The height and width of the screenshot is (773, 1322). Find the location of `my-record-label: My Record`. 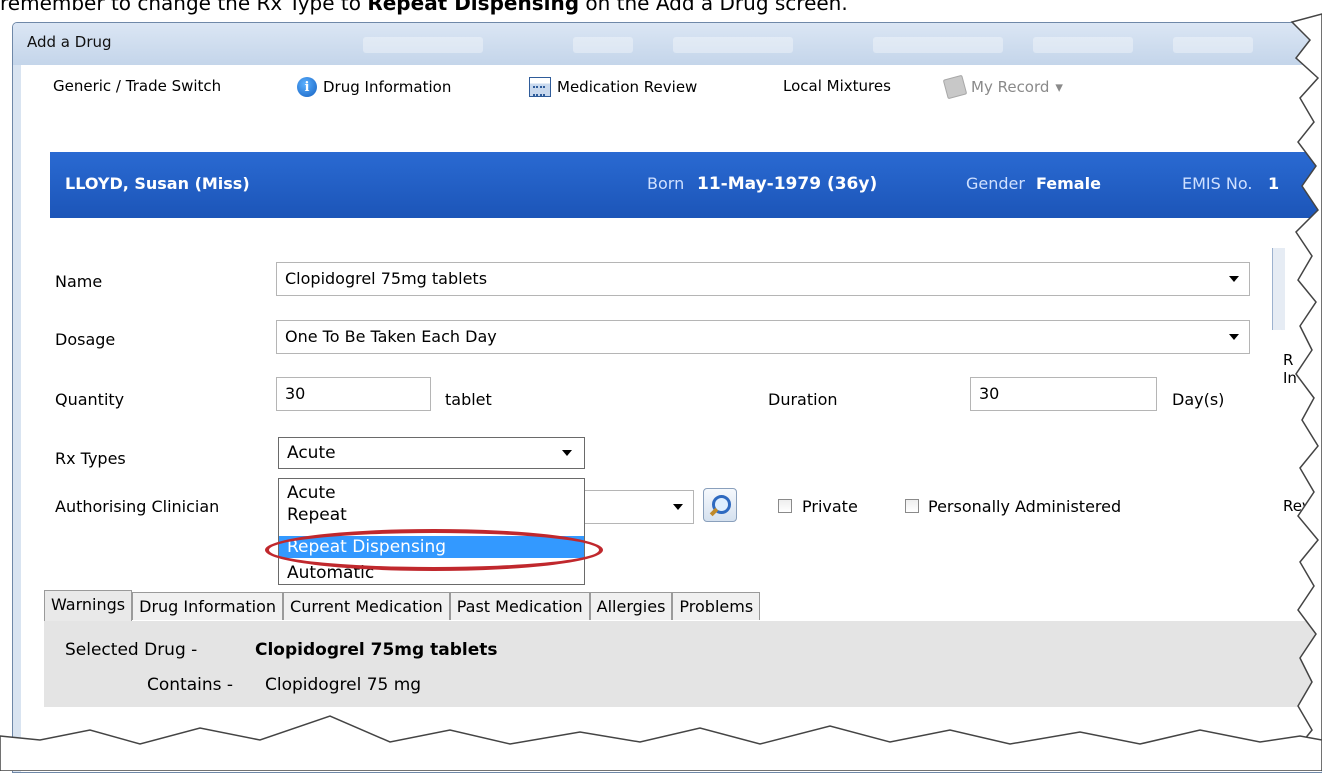

my-record-label: My Record is located at coordinates (1010, 87).